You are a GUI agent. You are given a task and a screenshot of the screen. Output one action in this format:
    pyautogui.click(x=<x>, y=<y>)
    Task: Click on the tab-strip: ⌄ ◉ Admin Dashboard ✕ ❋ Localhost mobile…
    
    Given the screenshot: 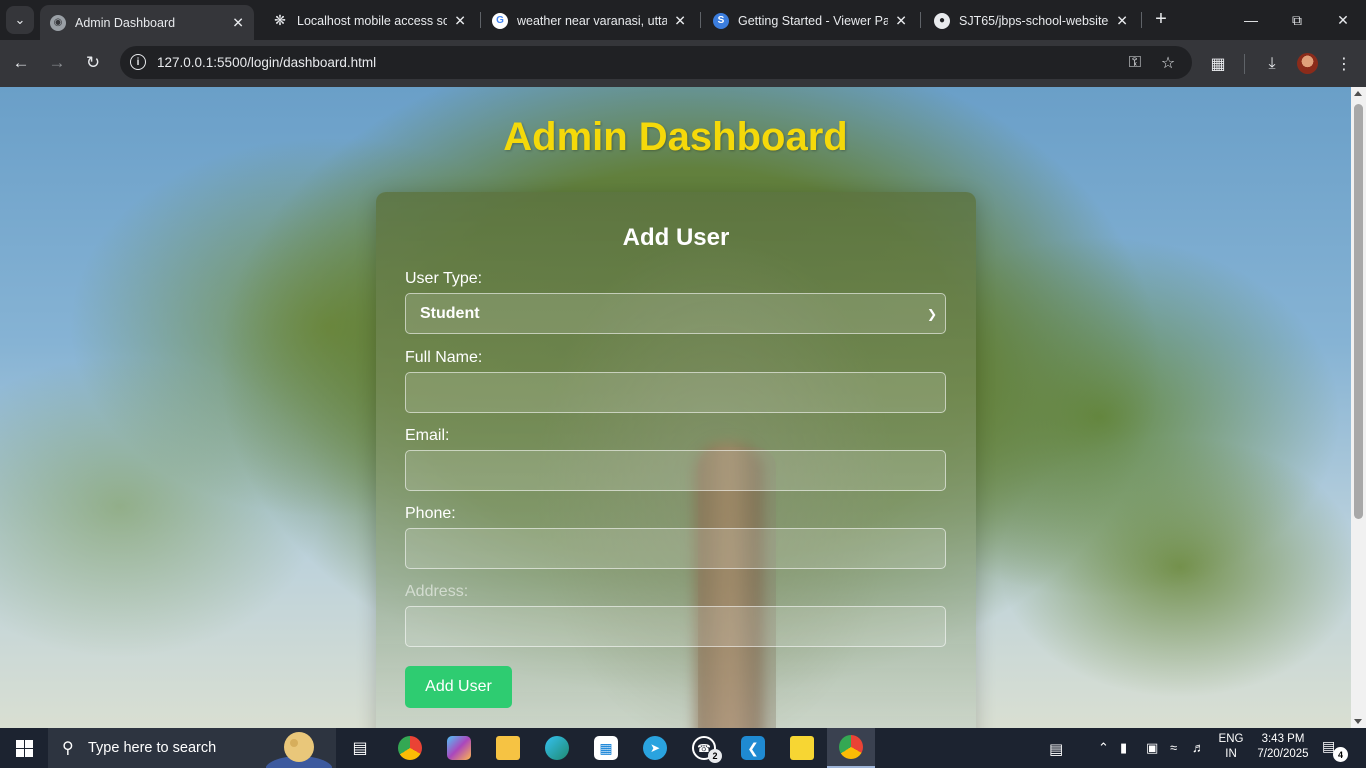 What is the action you would take?
    pyautogui.click(x=683, y=20)
    